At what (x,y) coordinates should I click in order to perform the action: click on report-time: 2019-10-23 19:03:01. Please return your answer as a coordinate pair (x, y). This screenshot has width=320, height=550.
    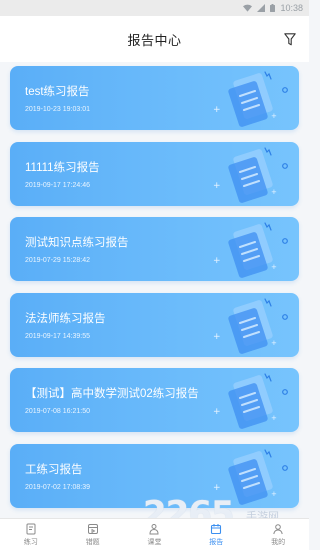
    Looking at the image, I should click on (57, 109).